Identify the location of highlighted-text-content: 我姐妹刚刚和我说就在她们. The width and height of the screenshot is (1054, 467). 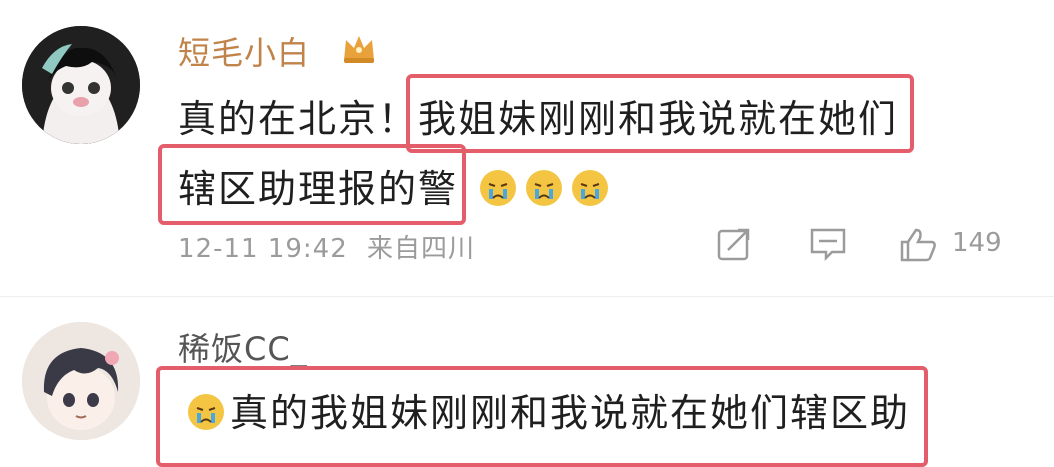
(658, 119).